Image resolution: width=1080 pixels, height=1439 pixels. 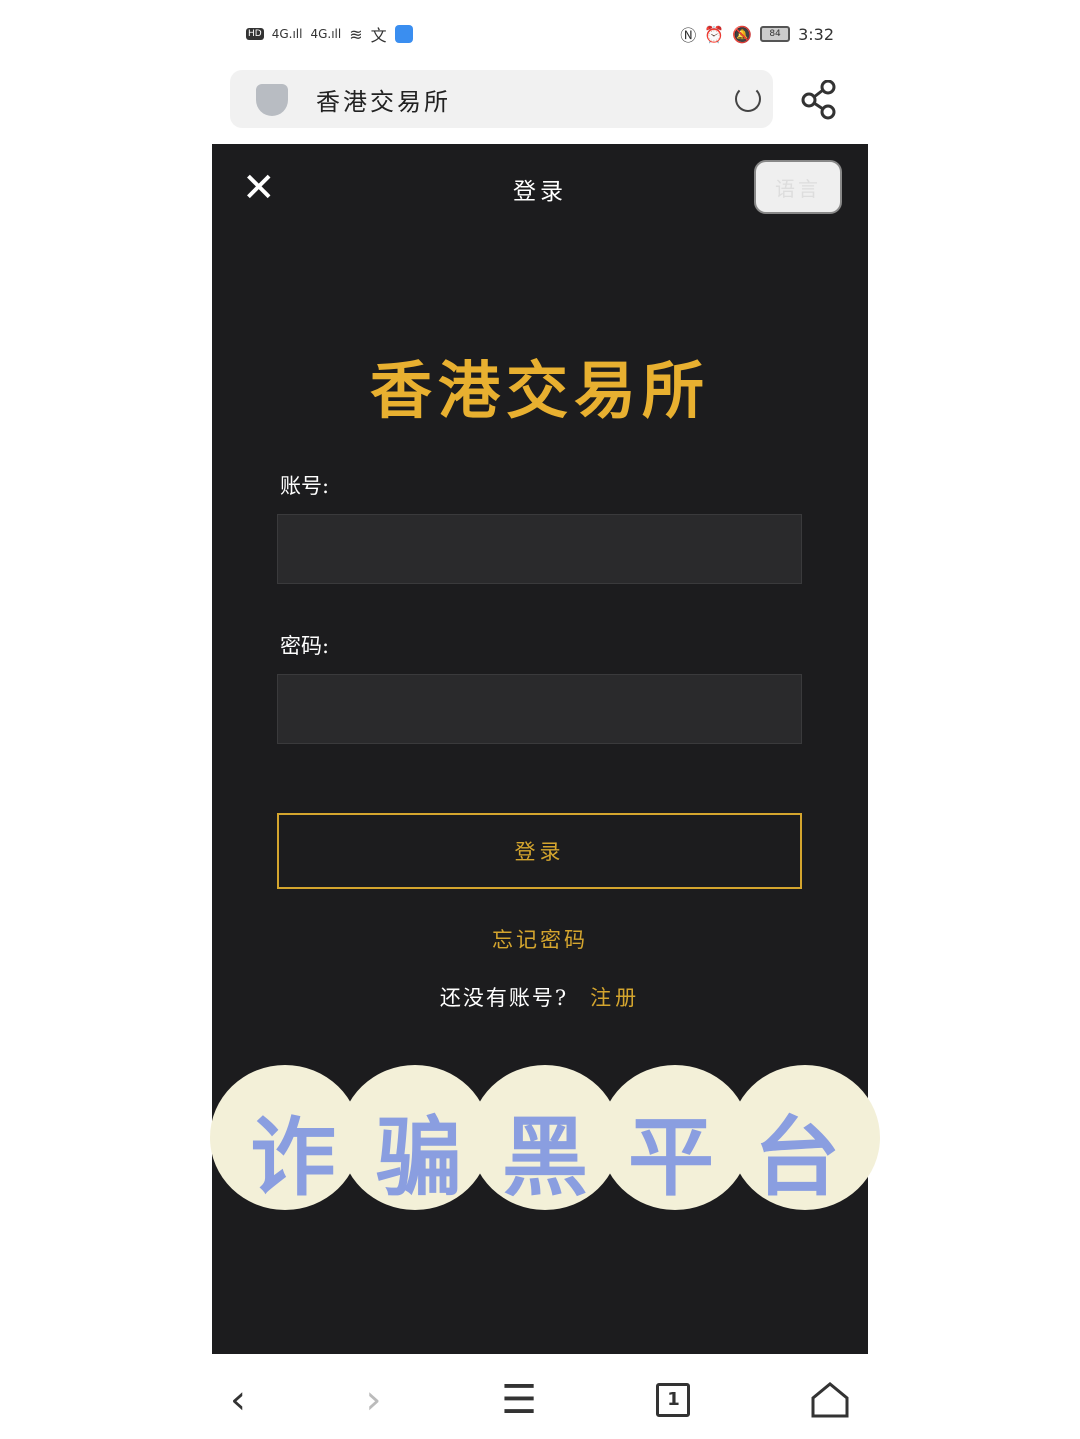 I want to click on clock: 3:32, so click(x=816, y=34).